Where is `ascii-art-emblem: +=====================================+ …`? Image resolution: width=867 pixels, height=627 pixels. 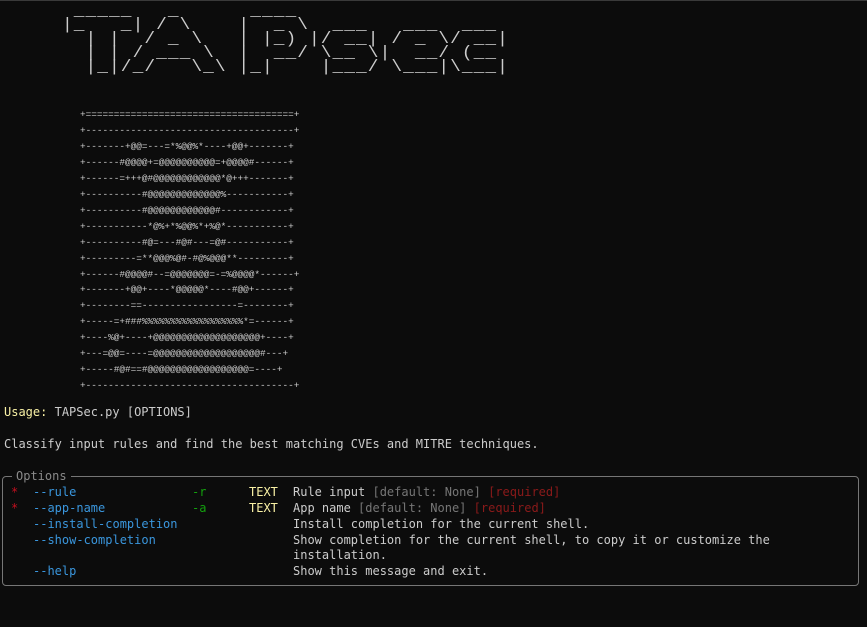
ascii-art-emblem: +=====================================+ … is located at coordinates (190, 250).